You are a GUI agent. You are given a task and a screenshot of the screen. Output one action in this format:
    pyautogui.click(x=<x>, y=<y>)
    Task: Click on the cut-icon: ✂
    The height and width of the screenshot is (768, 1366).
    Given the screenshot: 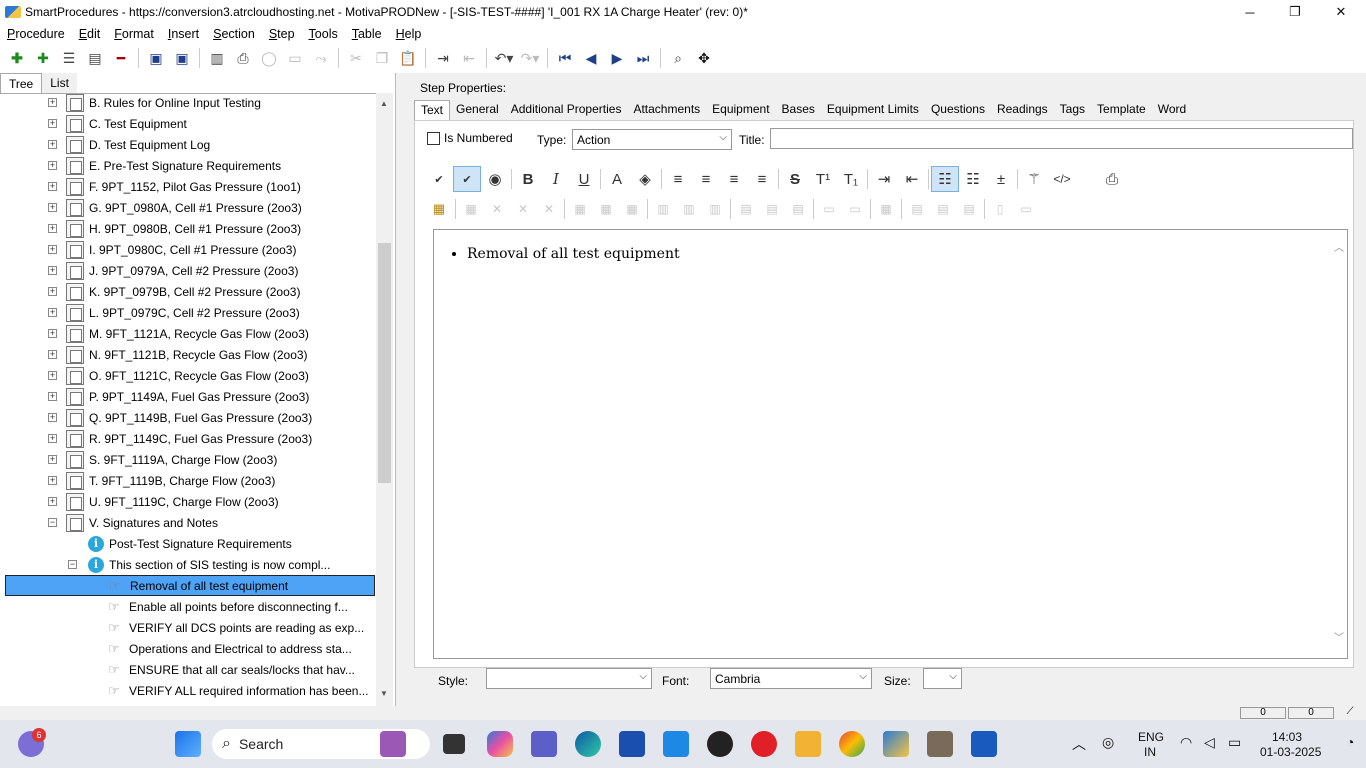 What is the action you would take?
    pyautogui.click(x=356, y=58)
    